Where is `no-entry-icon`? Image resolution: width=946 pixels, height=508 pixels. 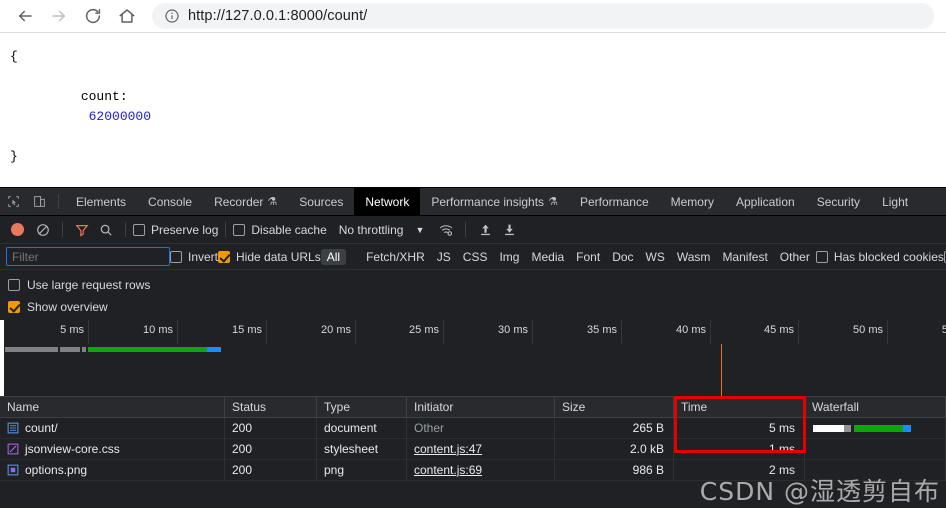 no-entry-icon is located at coordinates (43, 229).